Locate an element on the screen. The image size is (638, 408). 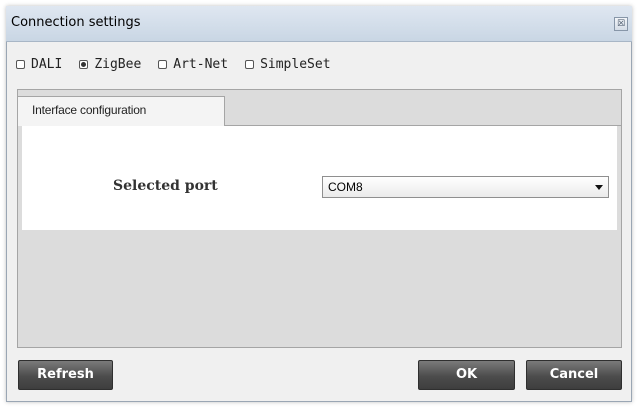
protocol-option-dali: DALI is located at coordinates (39, 64).